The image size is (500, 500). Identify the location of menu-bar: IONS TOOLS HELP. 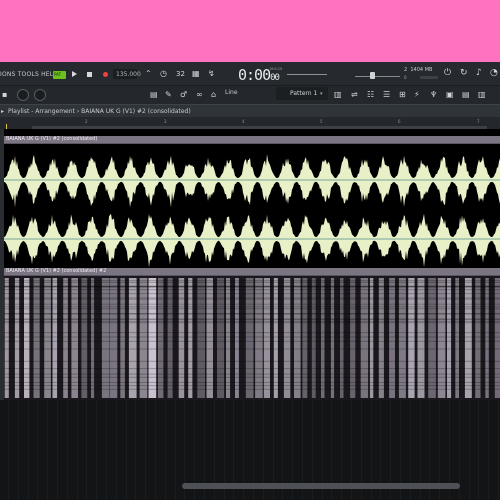
(28, 74).